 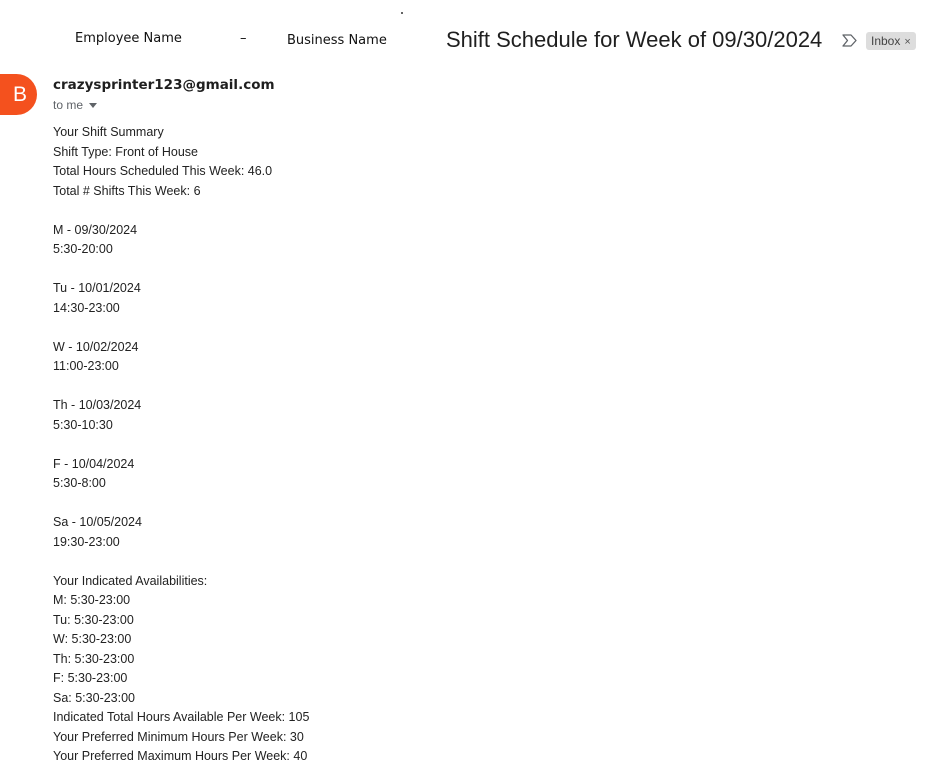 What do you see at coordinates (86, 366) in the screenshot?
I see `shift-time: 11:00-23:00` at bounding box center [86, 366].